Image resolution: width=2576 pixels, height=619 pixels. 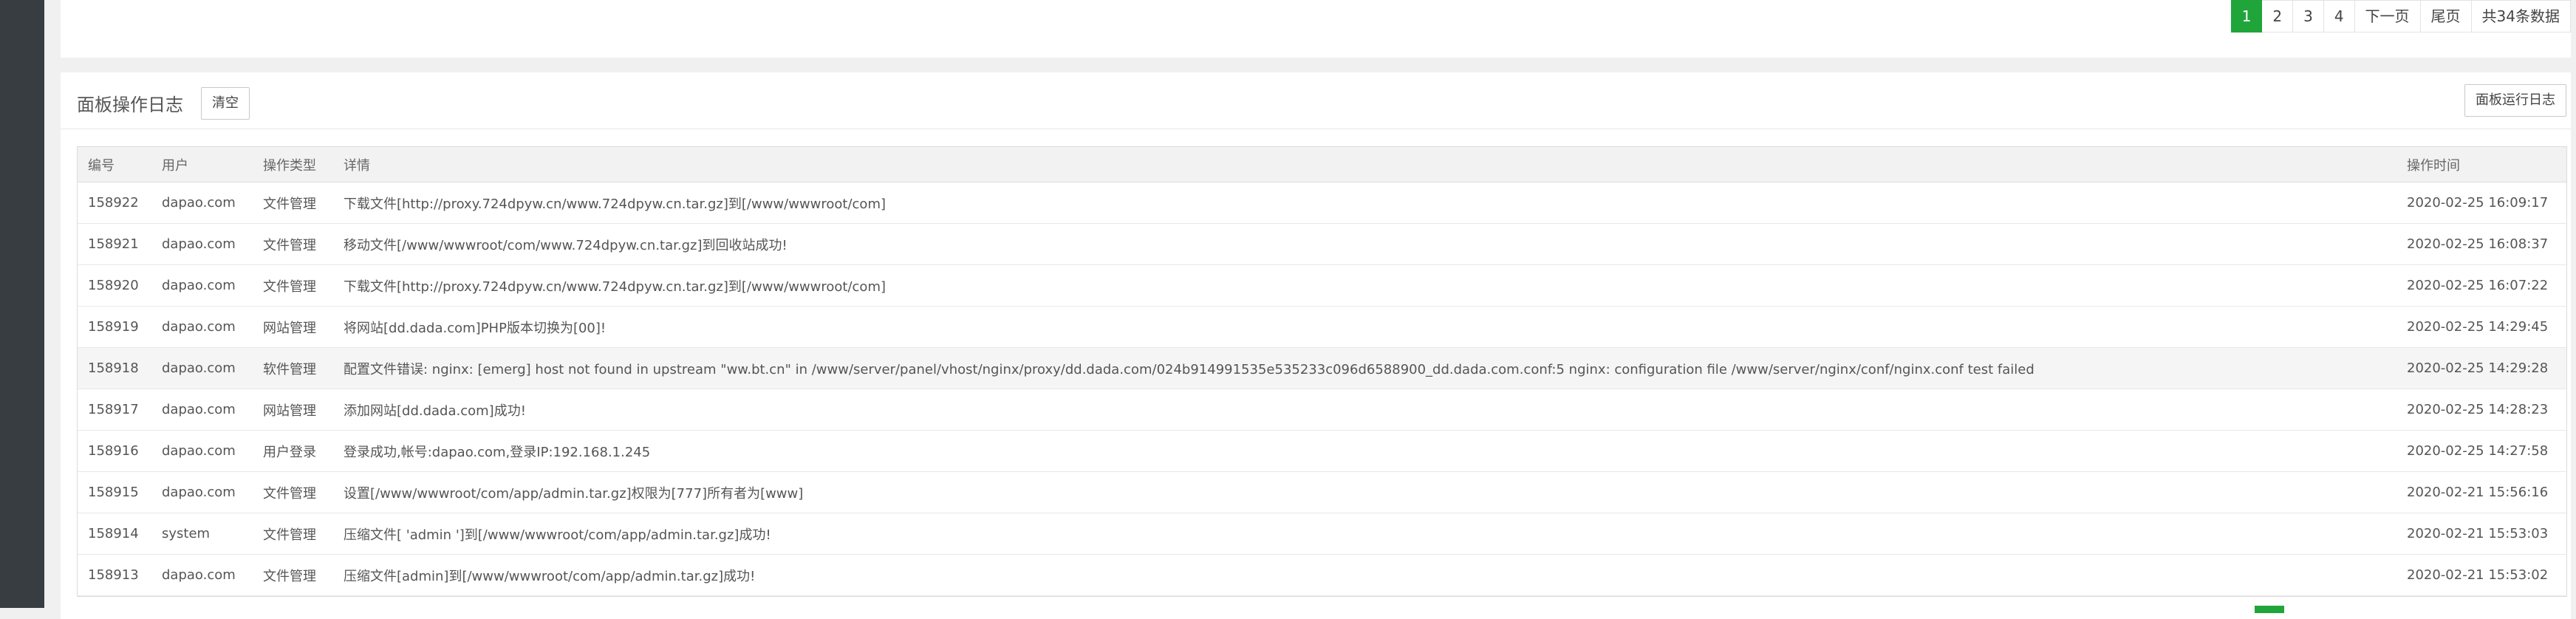 What do you see at coordinates (293, 451) in the screenshot?
I see `cell-type: 用户登录` at bounding box center [293, 451].